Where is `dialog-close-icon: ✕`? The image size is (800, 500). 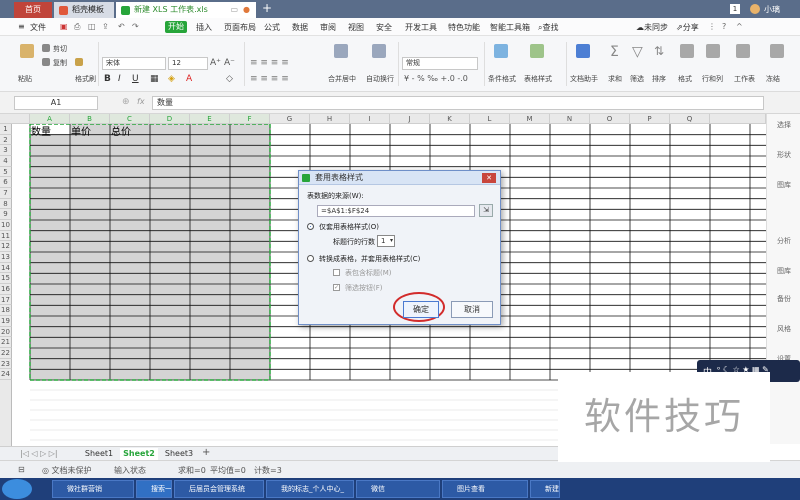
dialog-close-icon: ✕ is located at coordinates (489, 178).